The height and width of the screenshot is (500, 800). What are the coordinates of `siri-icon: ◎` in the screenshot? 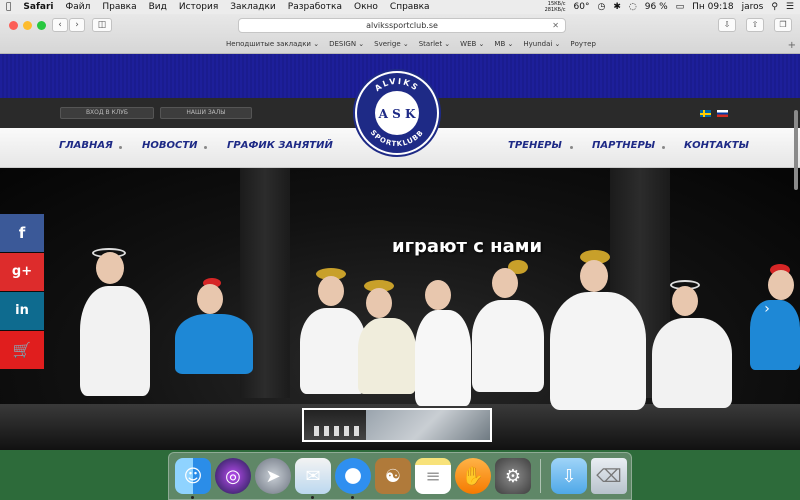 It's located at (233, 476).